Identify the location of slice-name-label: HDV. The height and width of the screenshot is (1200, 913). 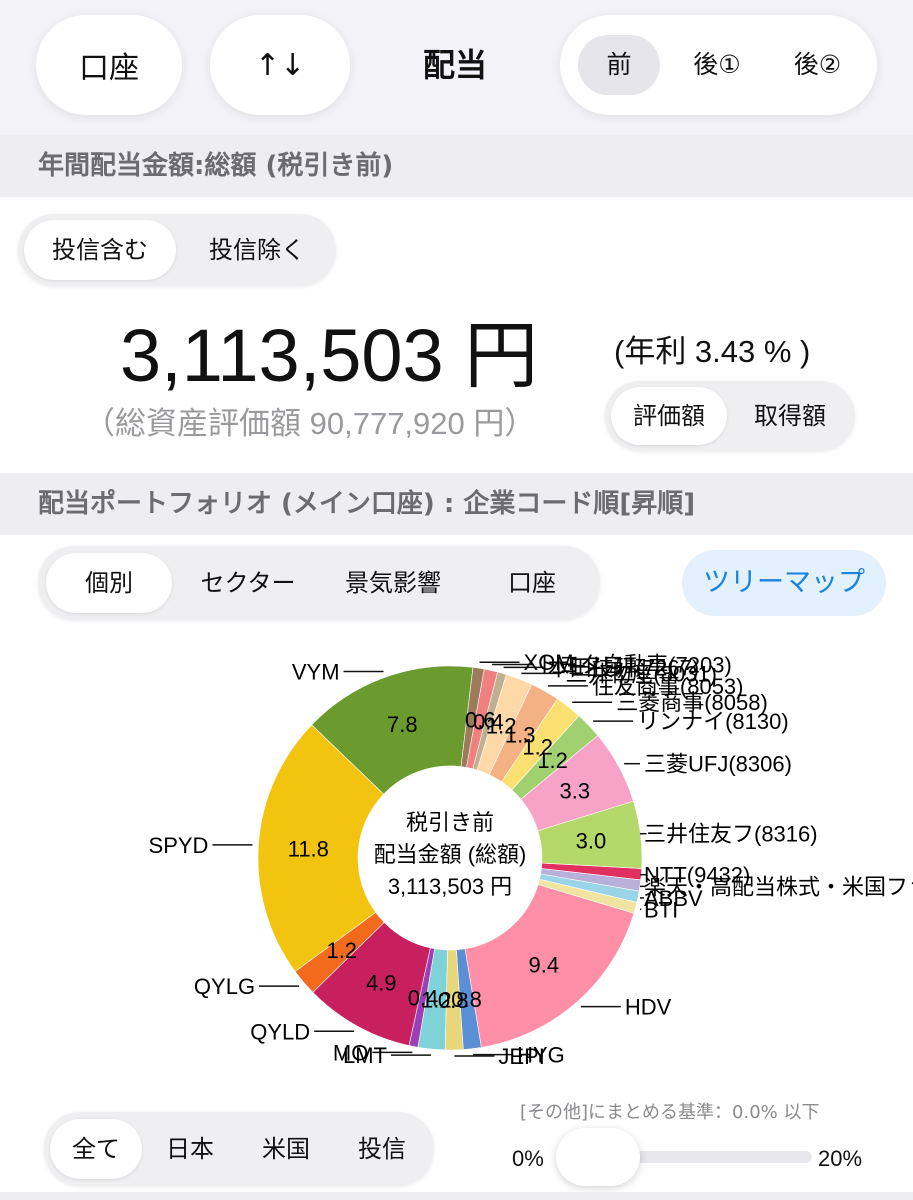
(648, 1007).